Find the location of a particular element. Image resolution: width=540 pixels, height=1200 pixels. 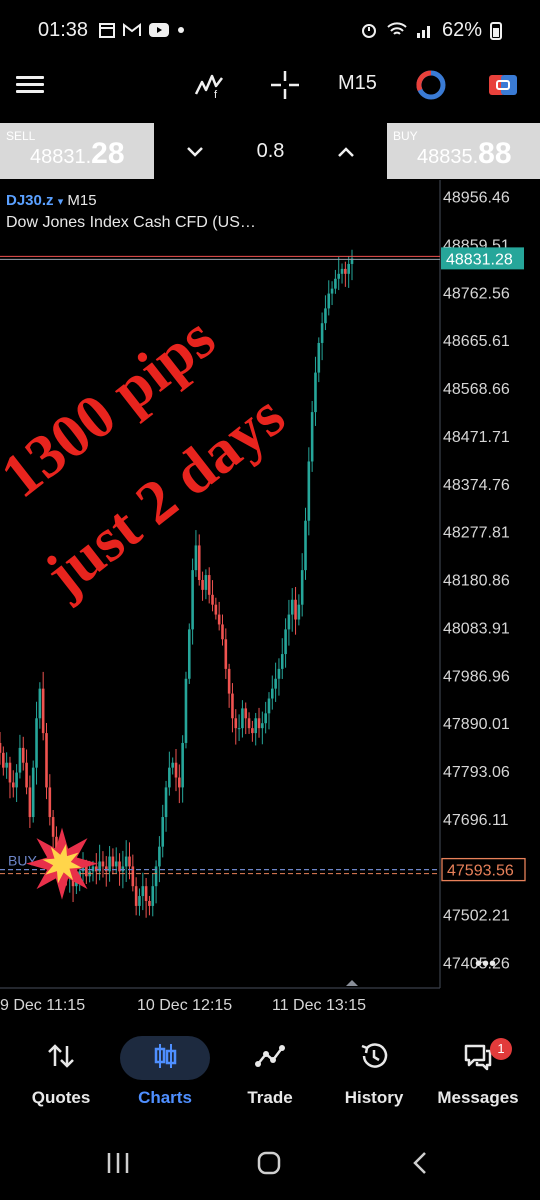

nav-label-charts: Charts is located at coordinates (165, 1097).